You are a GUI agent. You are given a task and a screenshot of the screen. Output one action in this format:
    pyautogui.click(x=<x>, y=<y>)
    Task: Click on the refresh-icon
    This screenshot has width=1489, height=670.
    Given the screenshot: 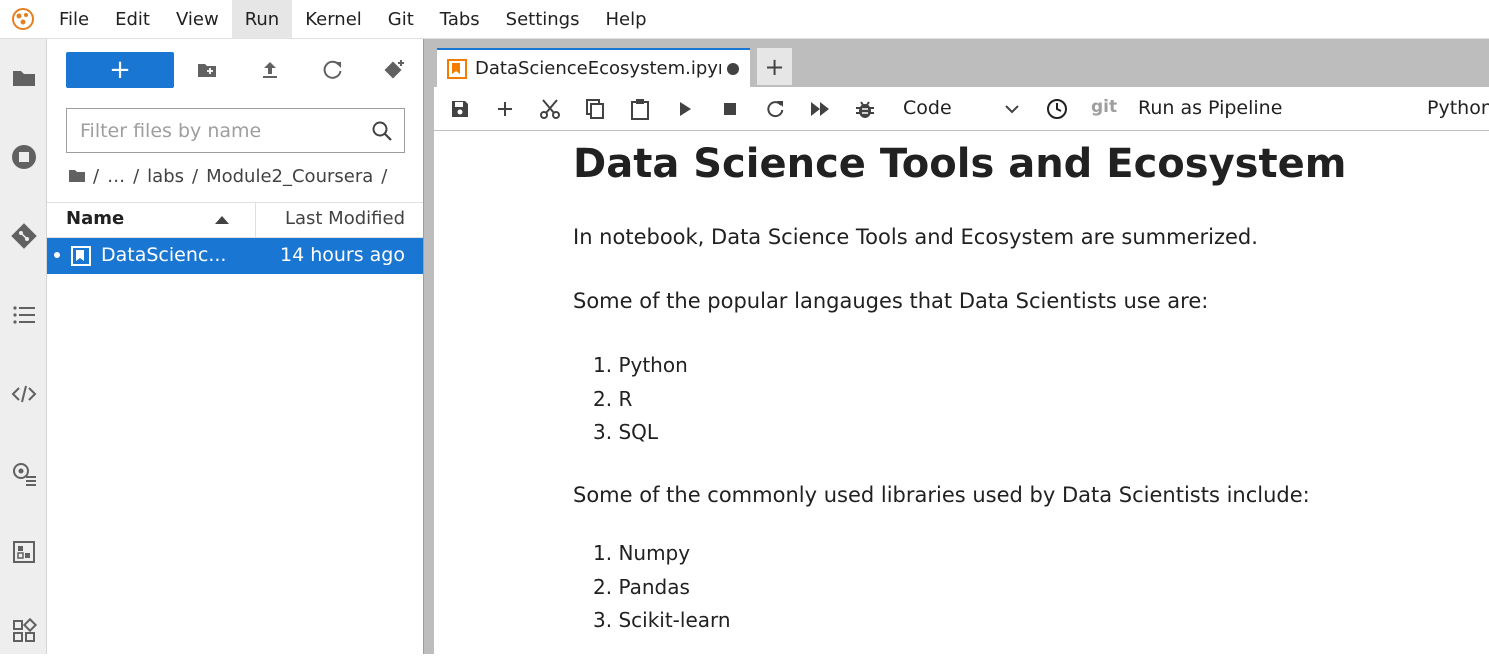 What is the action you would take?
    pyautogui.click(x=333, y=70)
    